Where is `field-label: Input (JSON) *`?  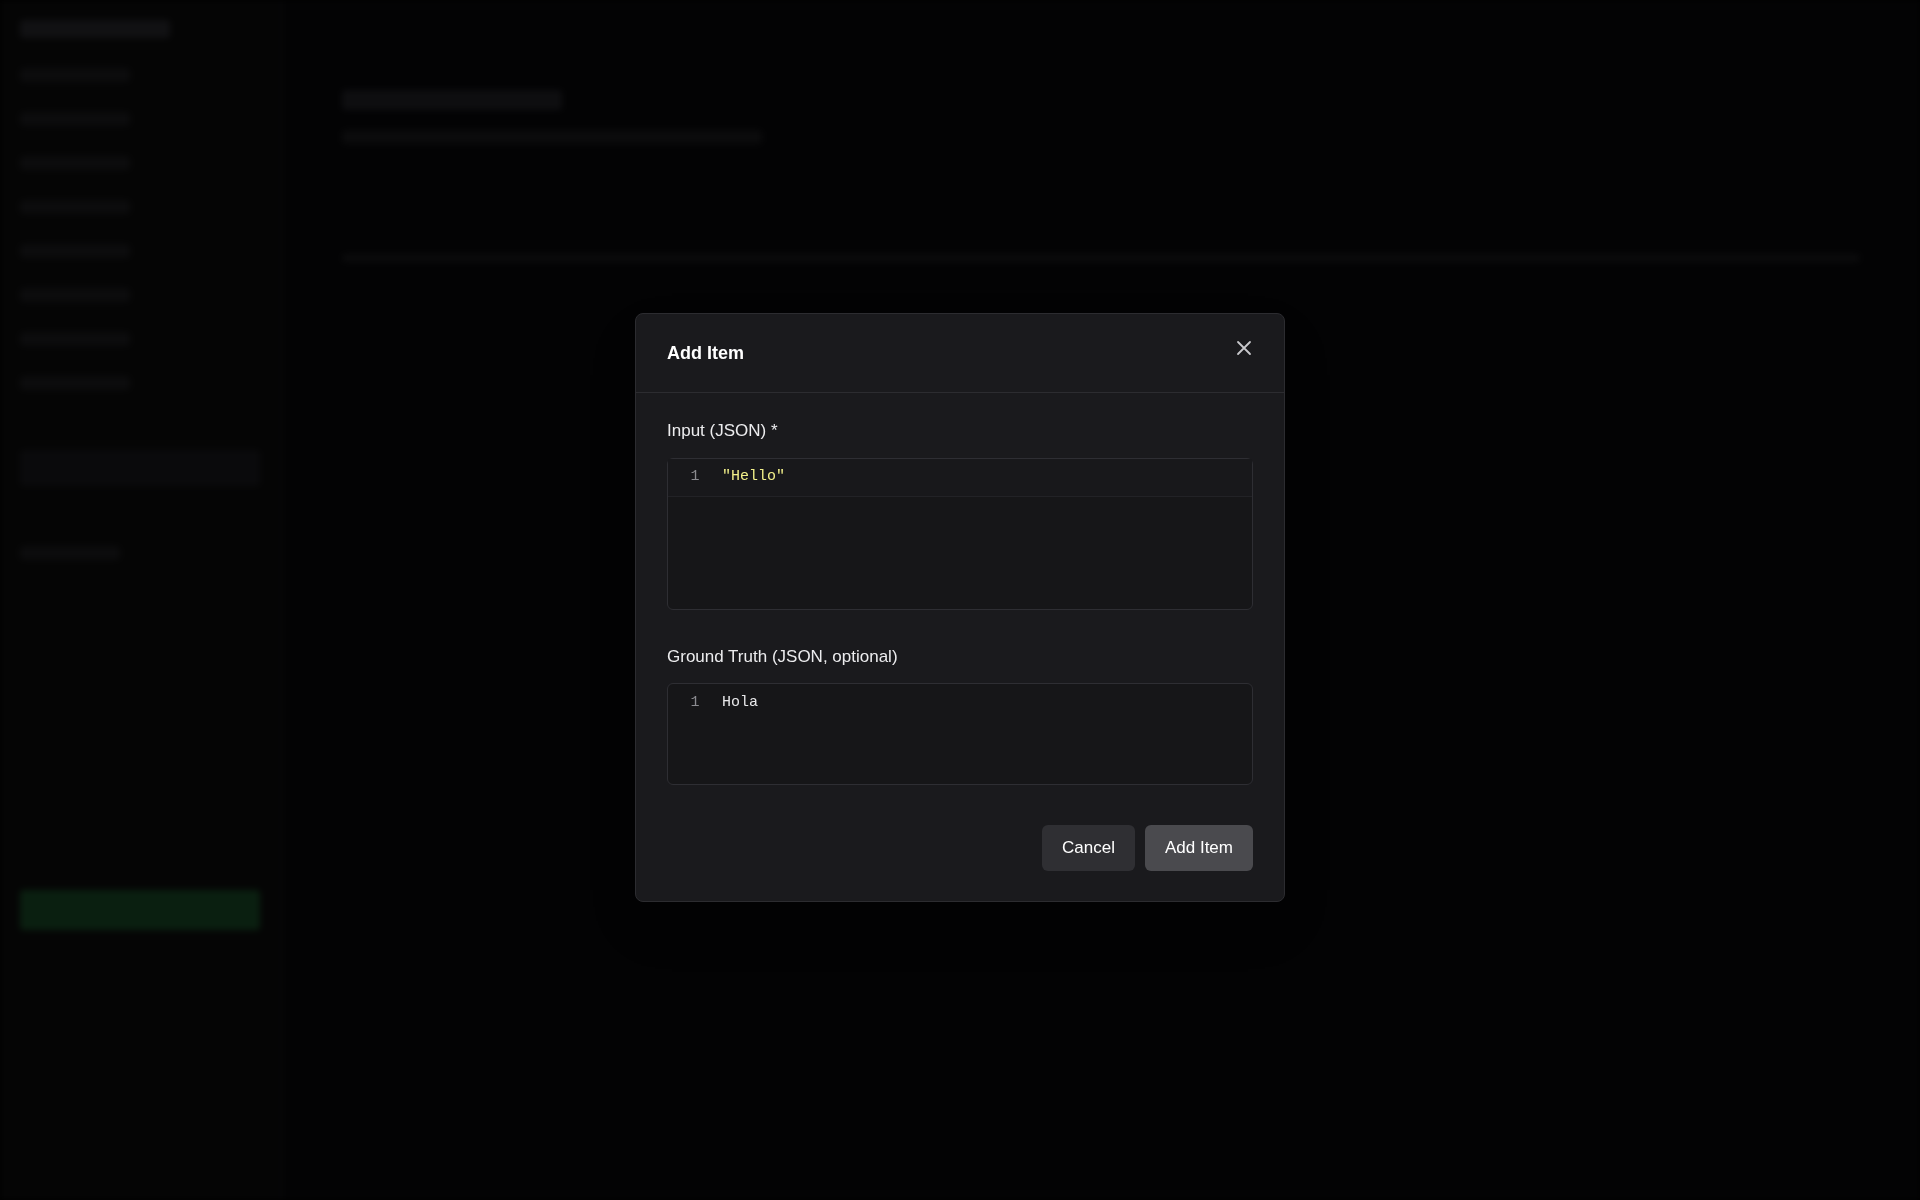
field-label: Input (JSON) * is located at coordinates (722, 430).